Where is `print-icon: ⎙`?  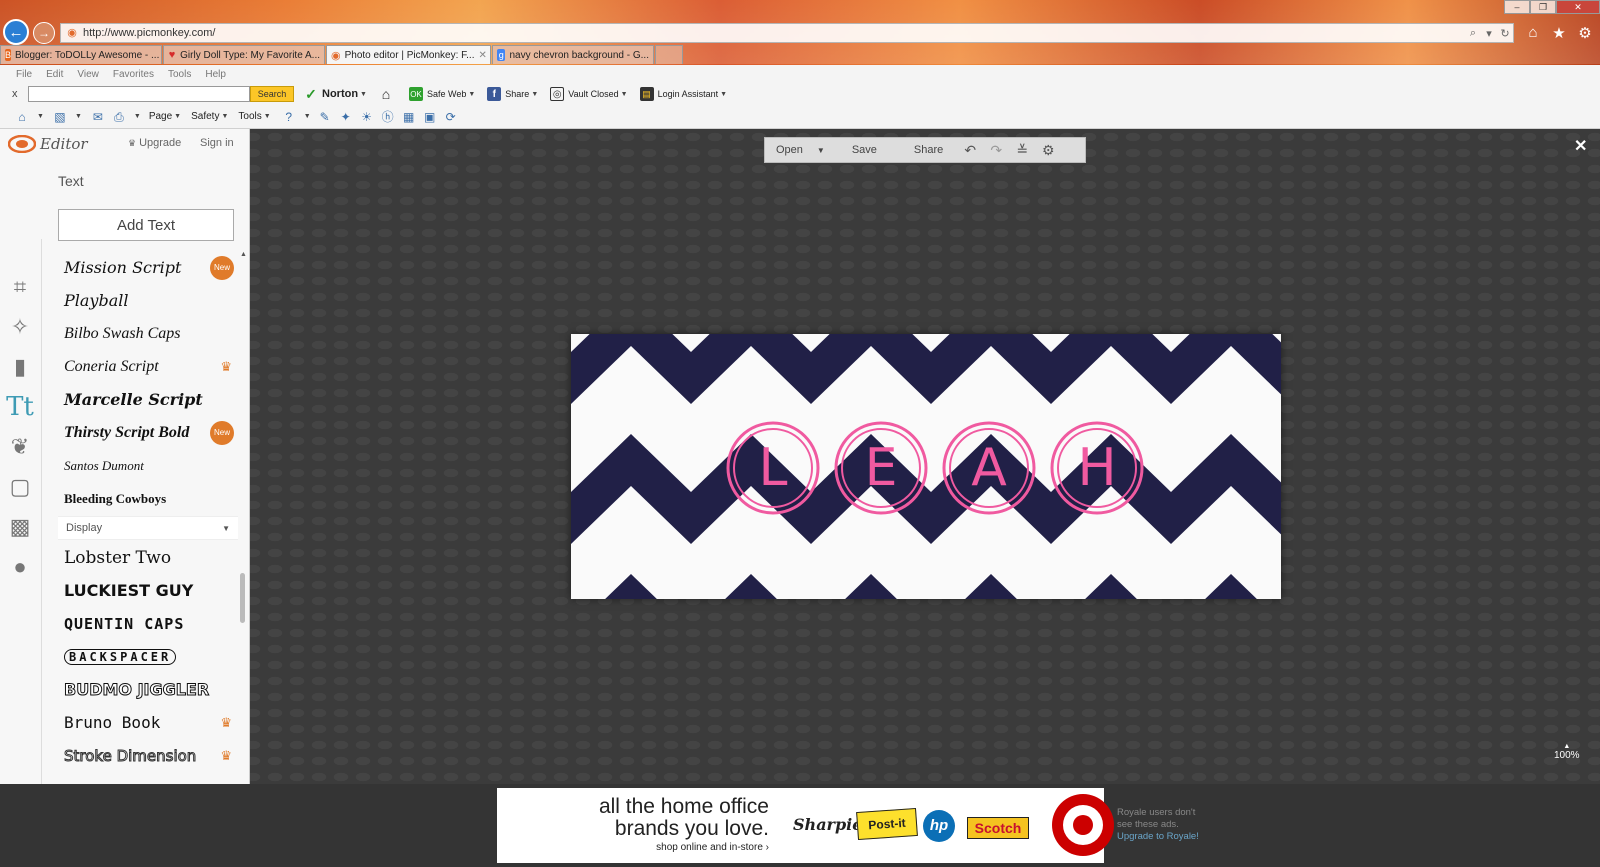
print-icon: ⎙ is located at coordinates (119, 117).